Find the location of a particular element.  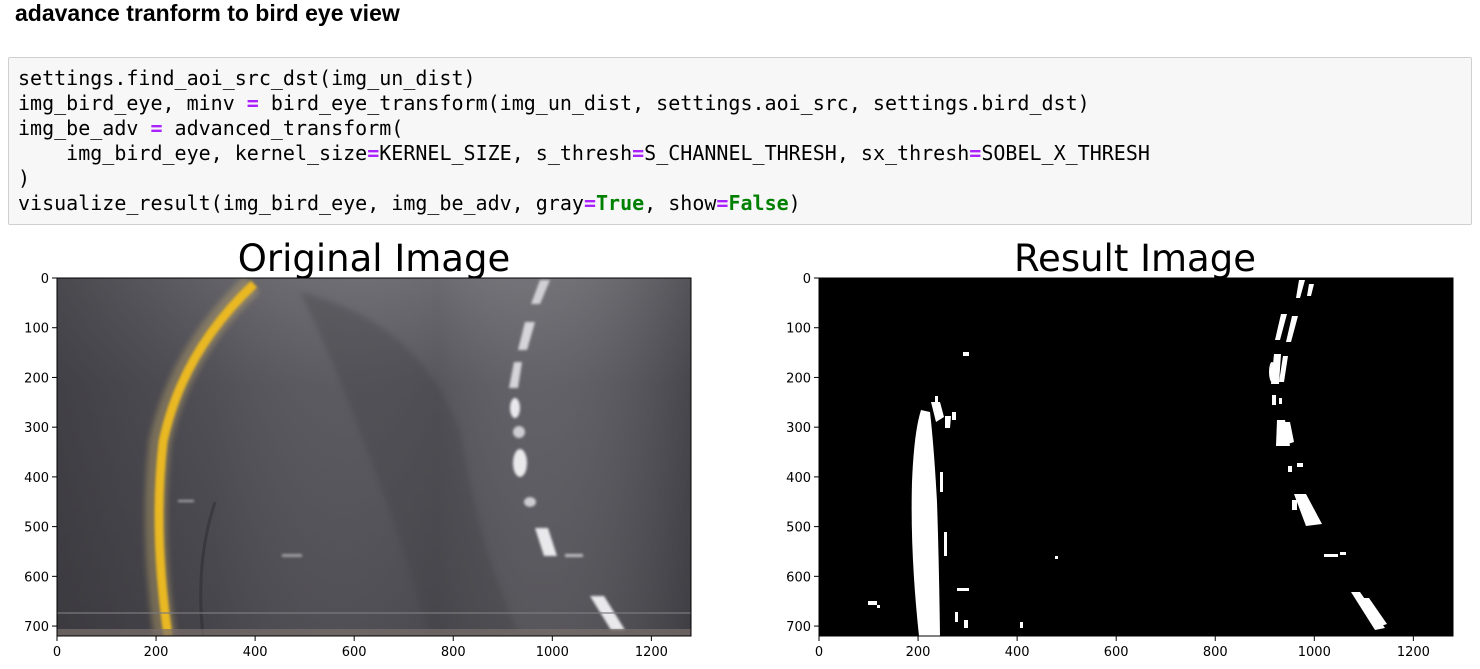

code-keyword: True is located at coordinates (620, 203).